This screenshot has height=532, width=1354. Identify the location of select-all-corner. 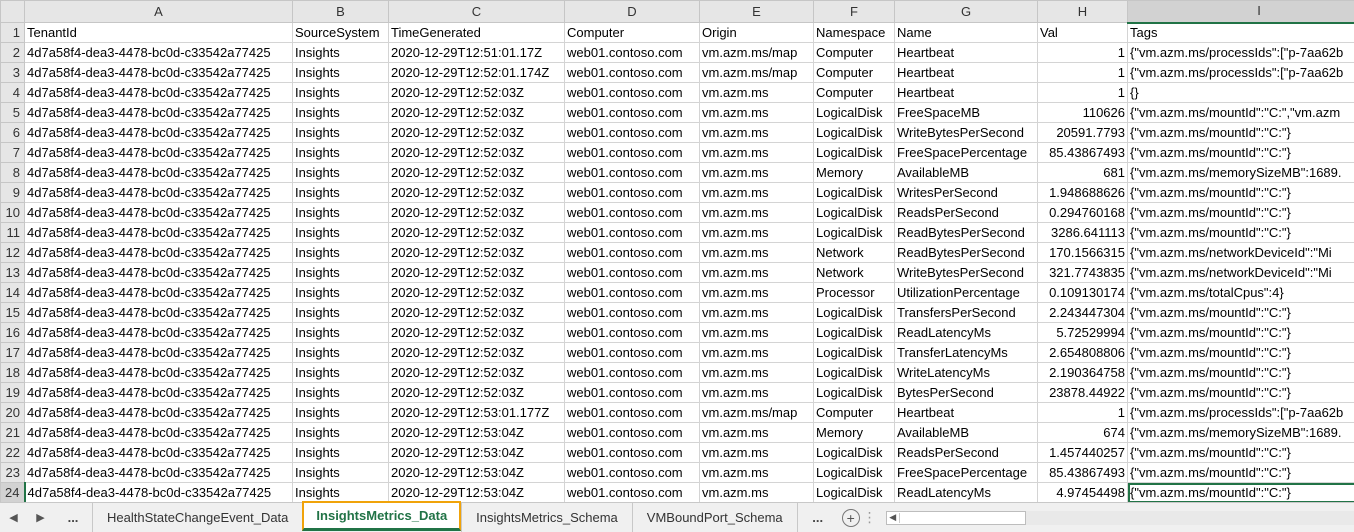
(12, 11).